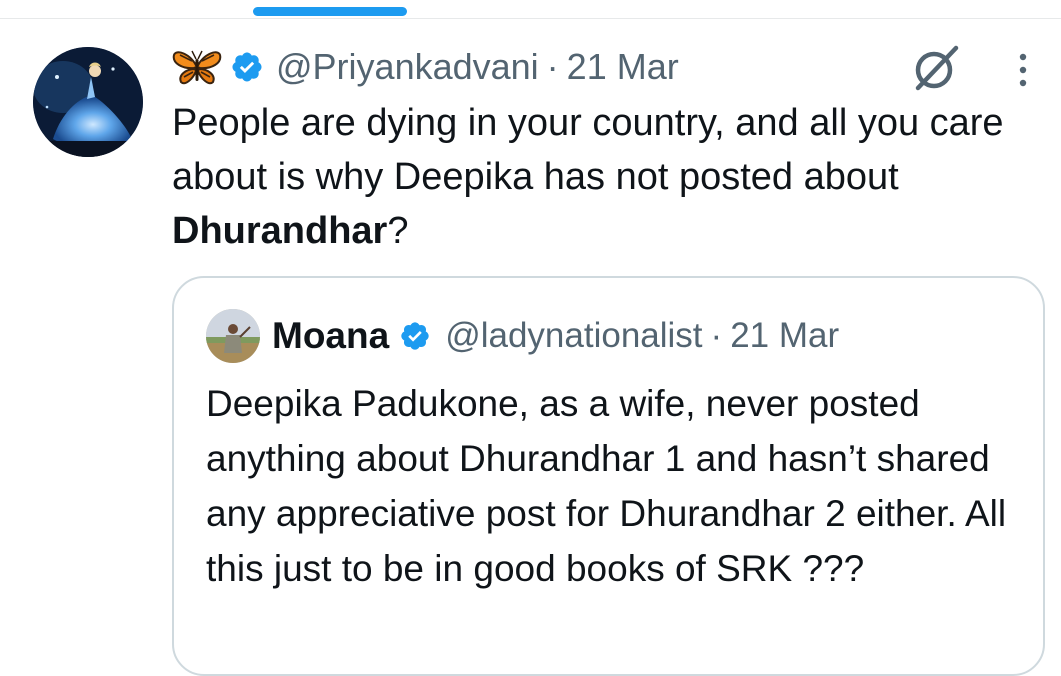 The height and width of the screenshot is (676, 1061). Describe the element at coordinates (784, 336) in the screenshot. I see `quoted-tweet-date: 21 Mar` at that location.